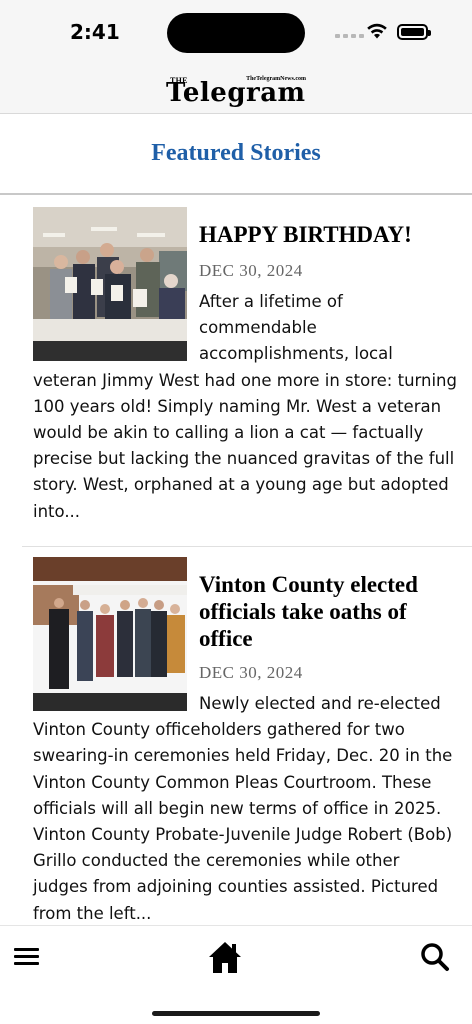  I want to click on article-divider, so click(247, 546).